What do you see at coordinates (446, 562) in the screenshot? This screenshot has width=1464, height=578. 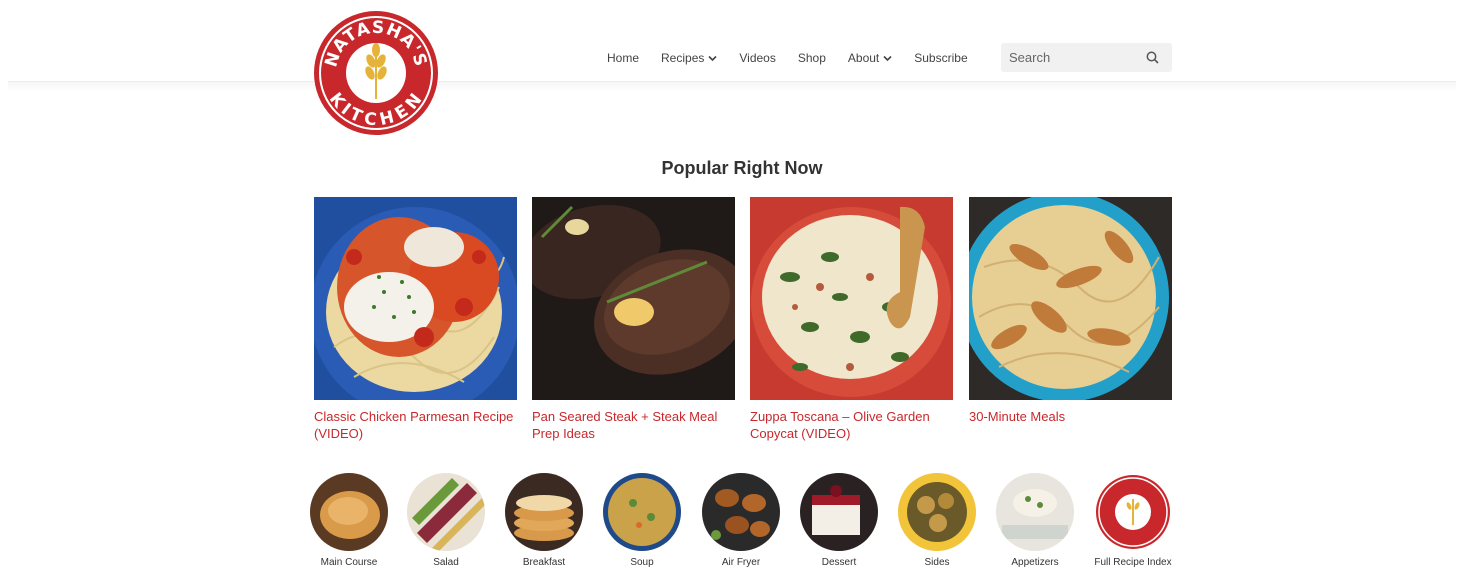 I see `category-label: Salad` at bounding box center [446, 562].